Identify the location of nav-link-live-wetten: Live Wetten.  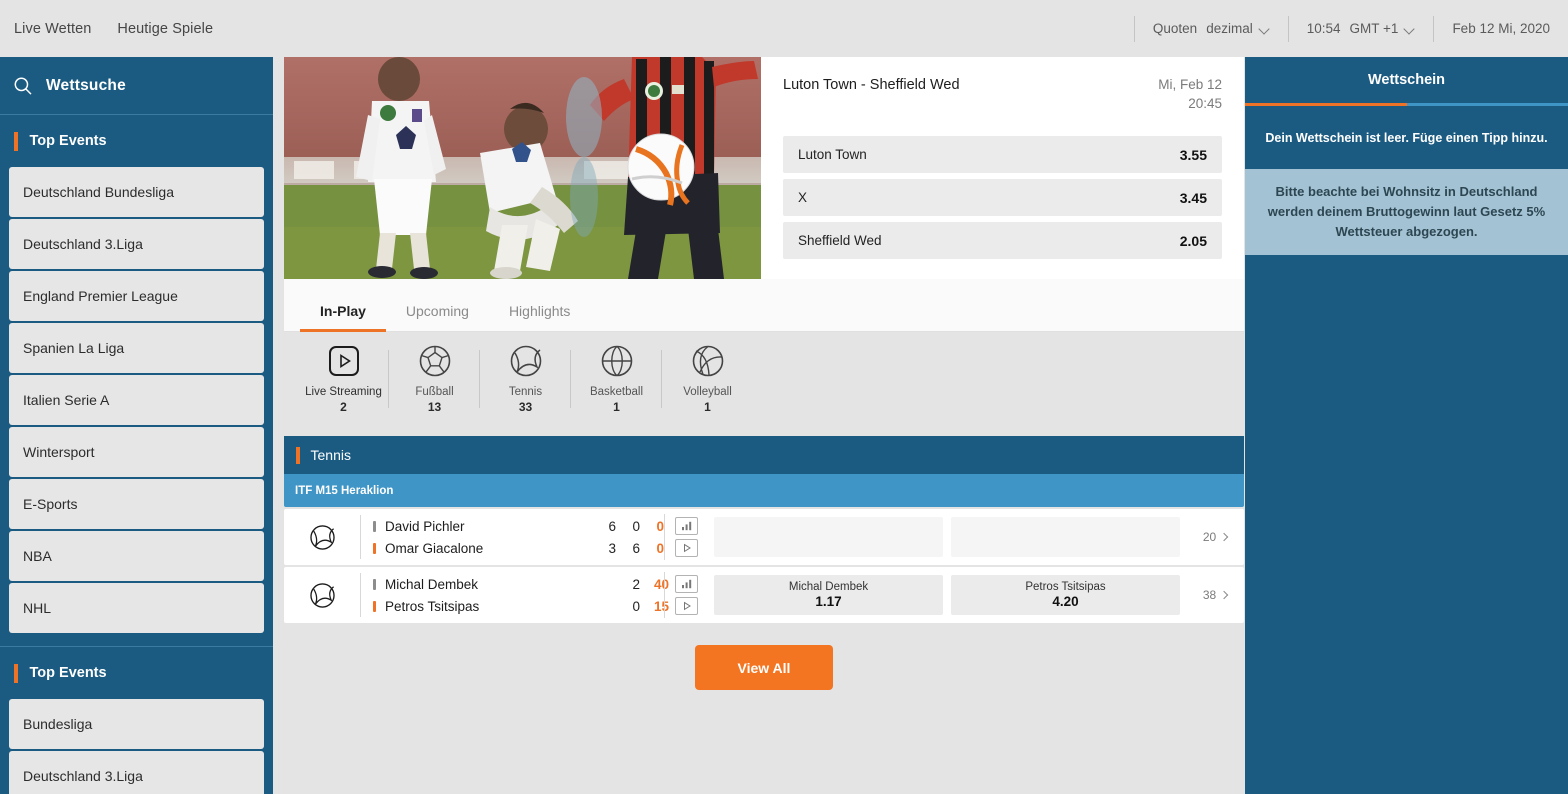
(52, 29).